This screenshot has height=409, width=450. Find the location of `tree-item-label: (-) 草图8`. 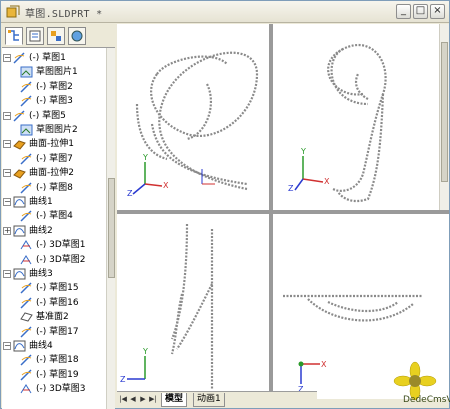

tree-item-label: (-) 草图8 is located at coordinates (54, 187).